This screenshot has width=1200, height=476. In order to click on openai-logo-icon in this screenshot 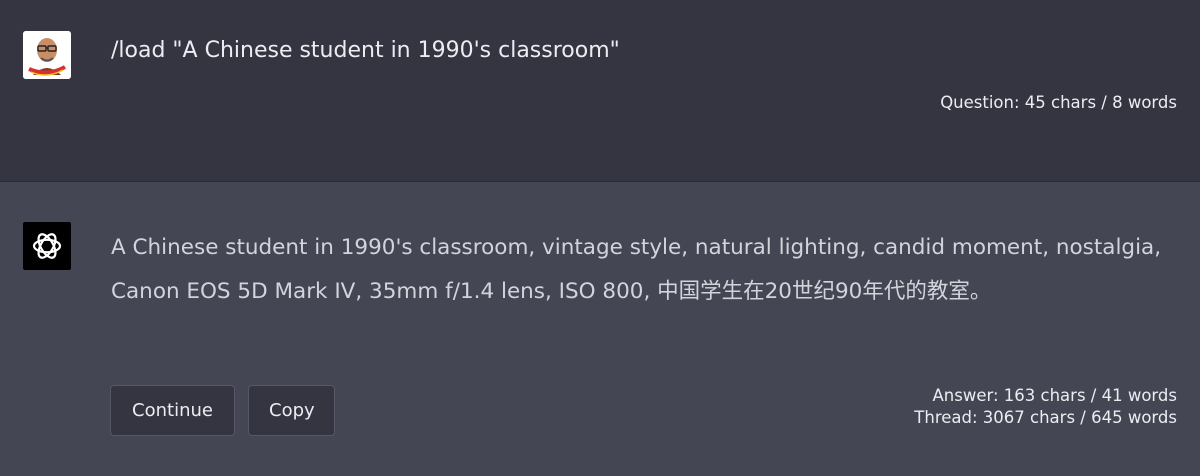, I will do `click(47, 246)`.